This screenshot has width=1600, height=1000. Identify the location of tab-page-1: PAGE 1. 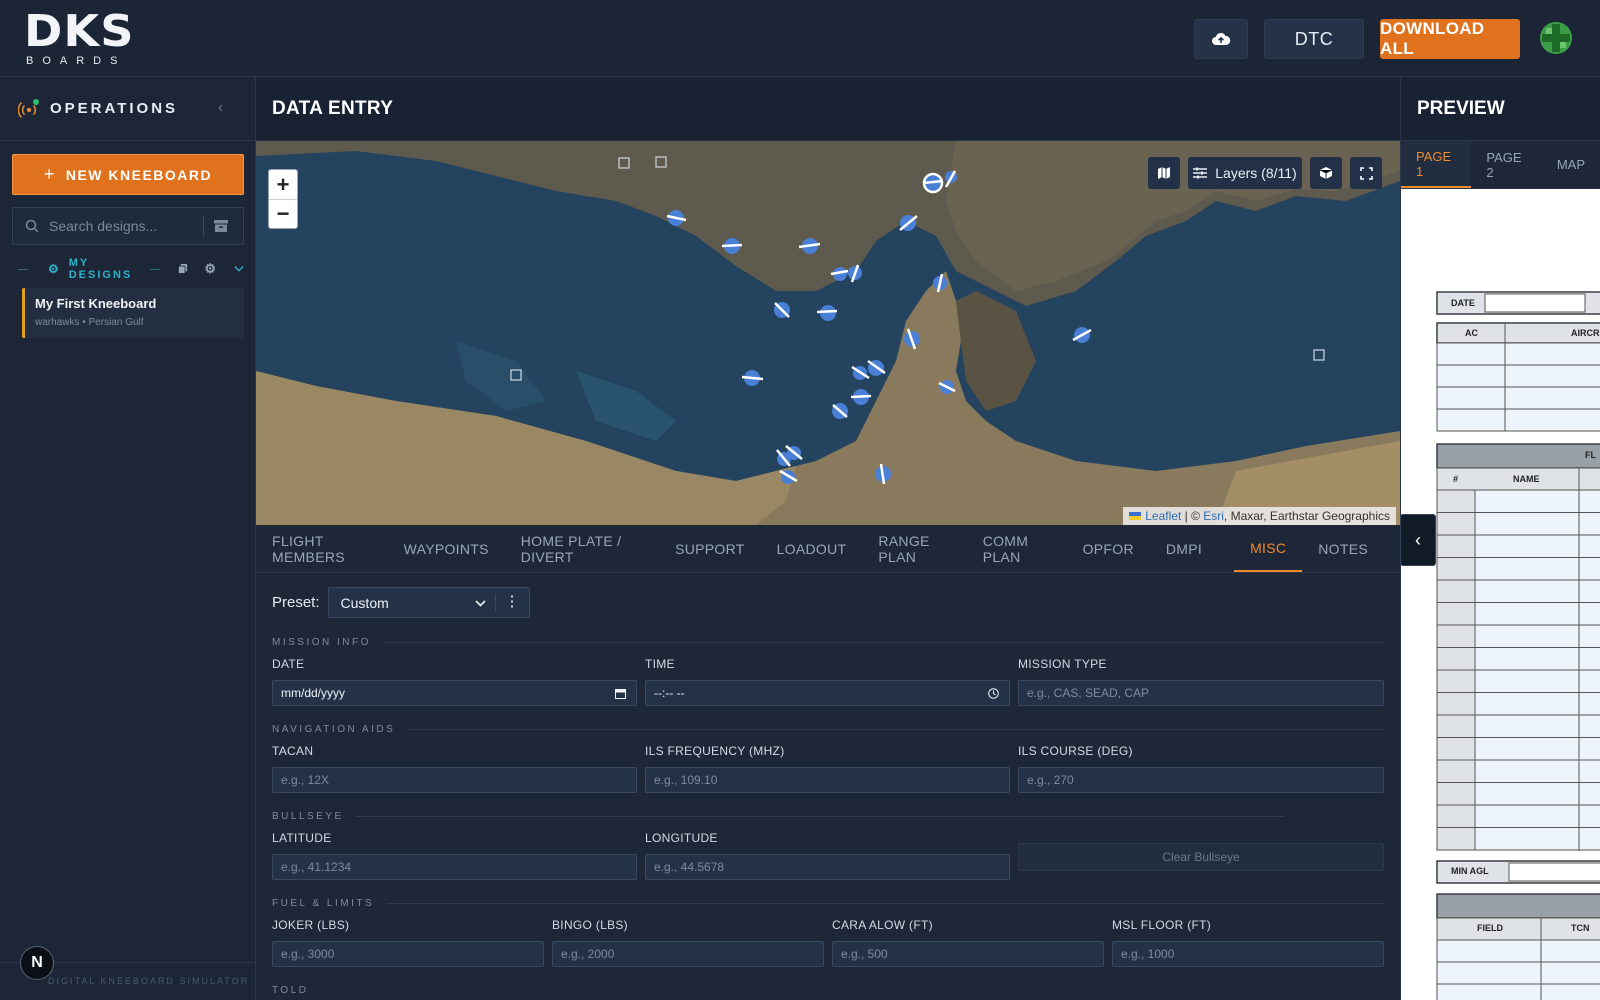
(1436, 164).